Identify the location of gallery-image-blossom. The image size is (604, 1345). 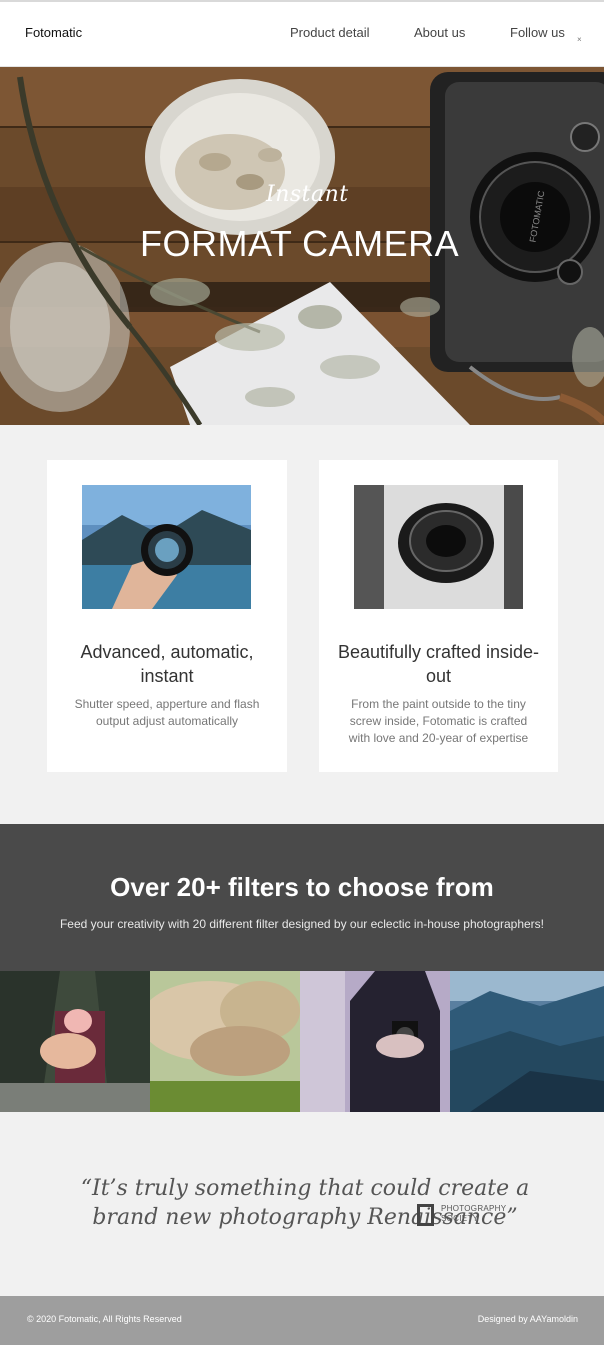
(225, 1041).